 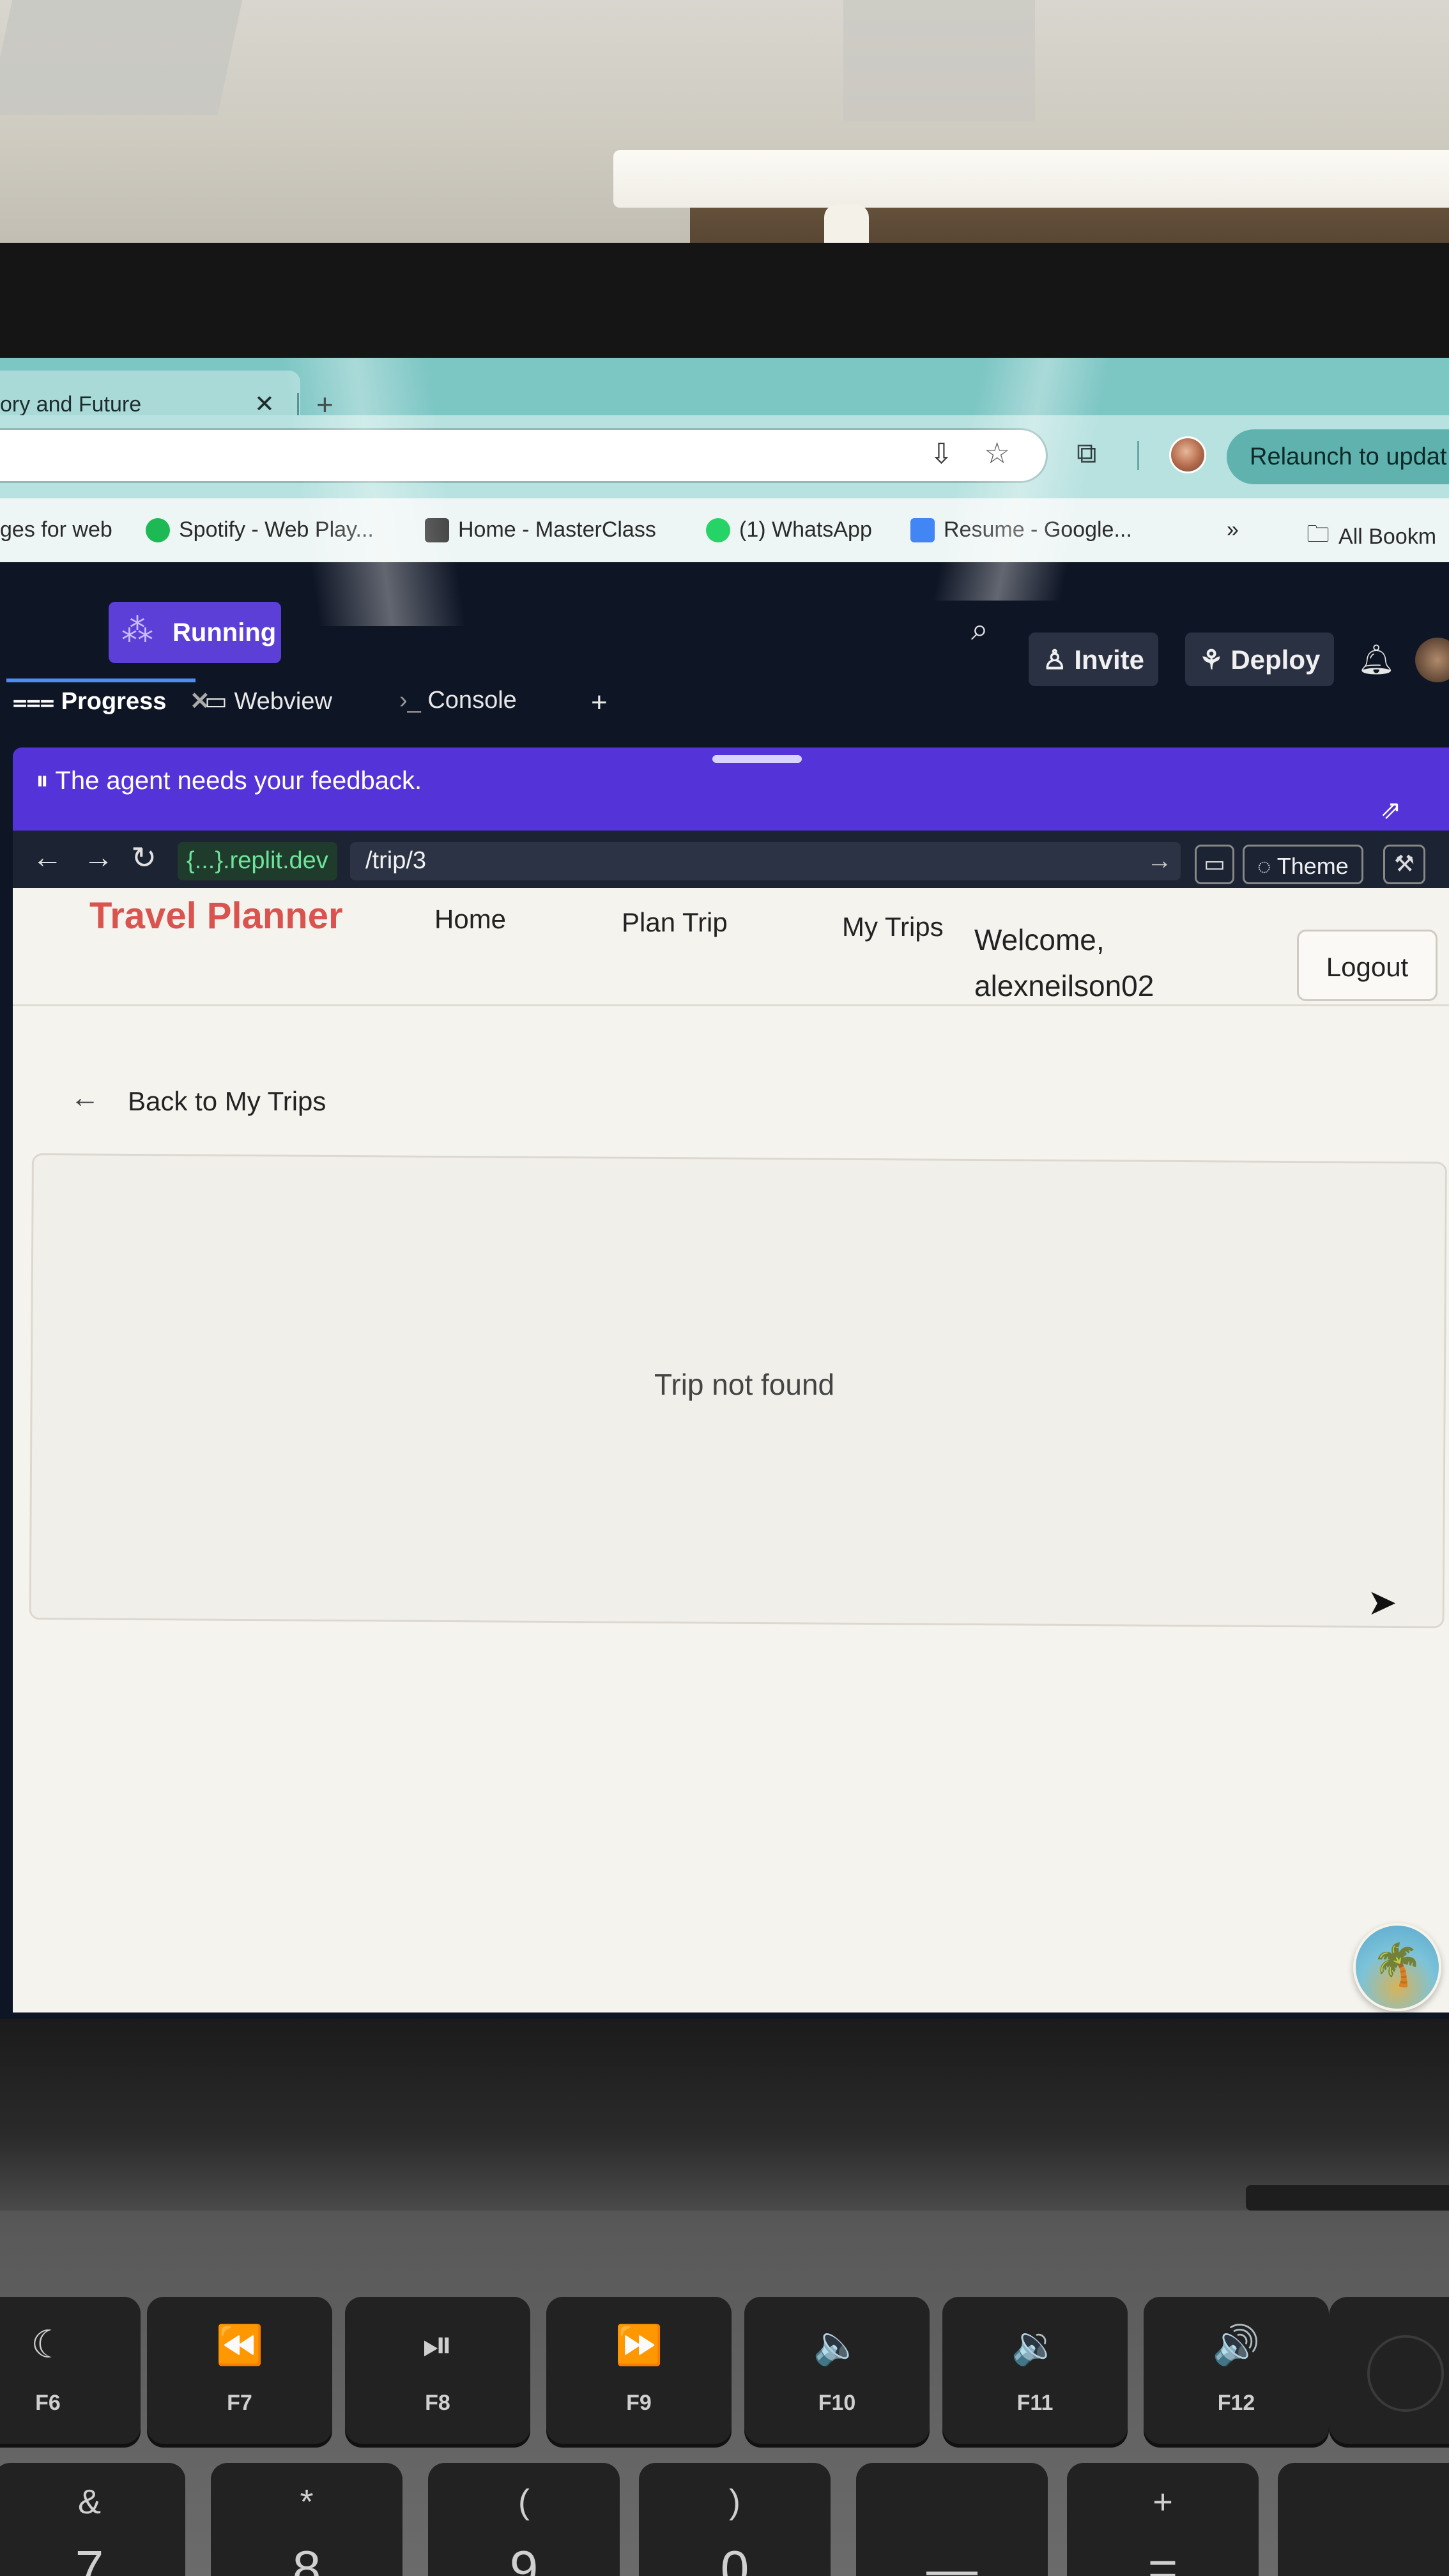 I want to click on key-main-symbol: 0, so click(x=734, y=2558).